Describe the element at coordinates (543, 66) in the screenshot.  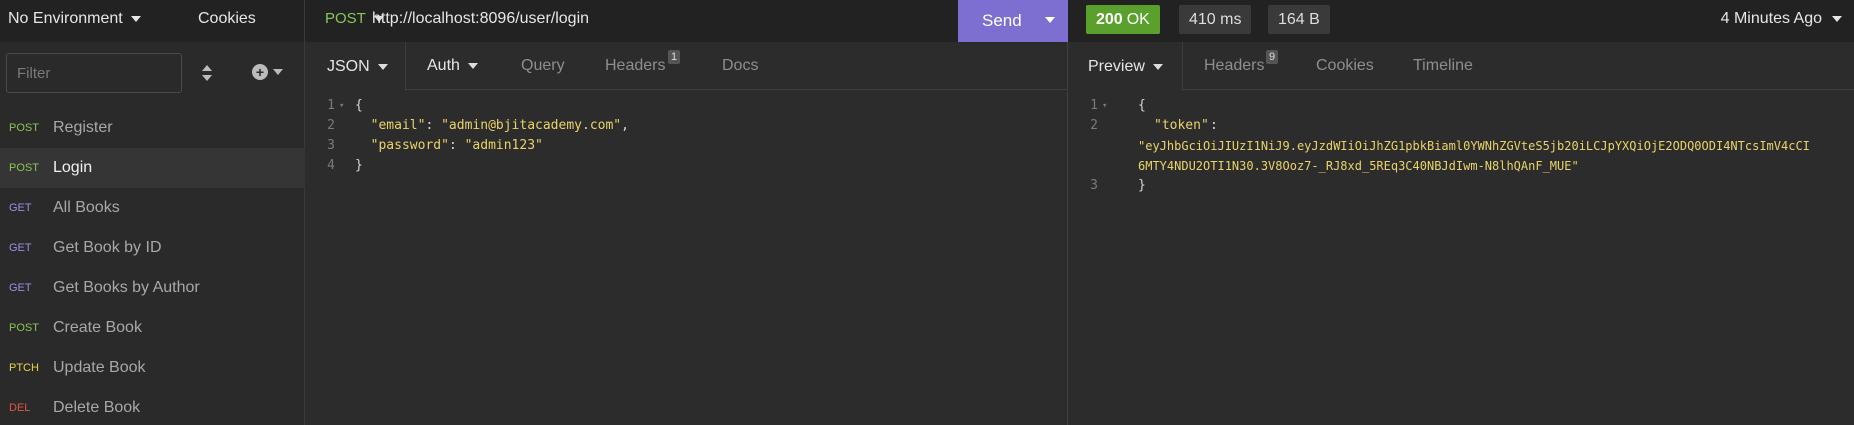
I see `tab-query: Query` at that location.